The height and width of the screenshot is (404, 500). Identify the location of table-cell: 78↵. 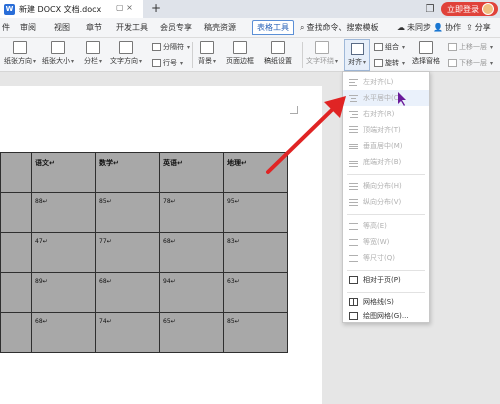
(191, 212).